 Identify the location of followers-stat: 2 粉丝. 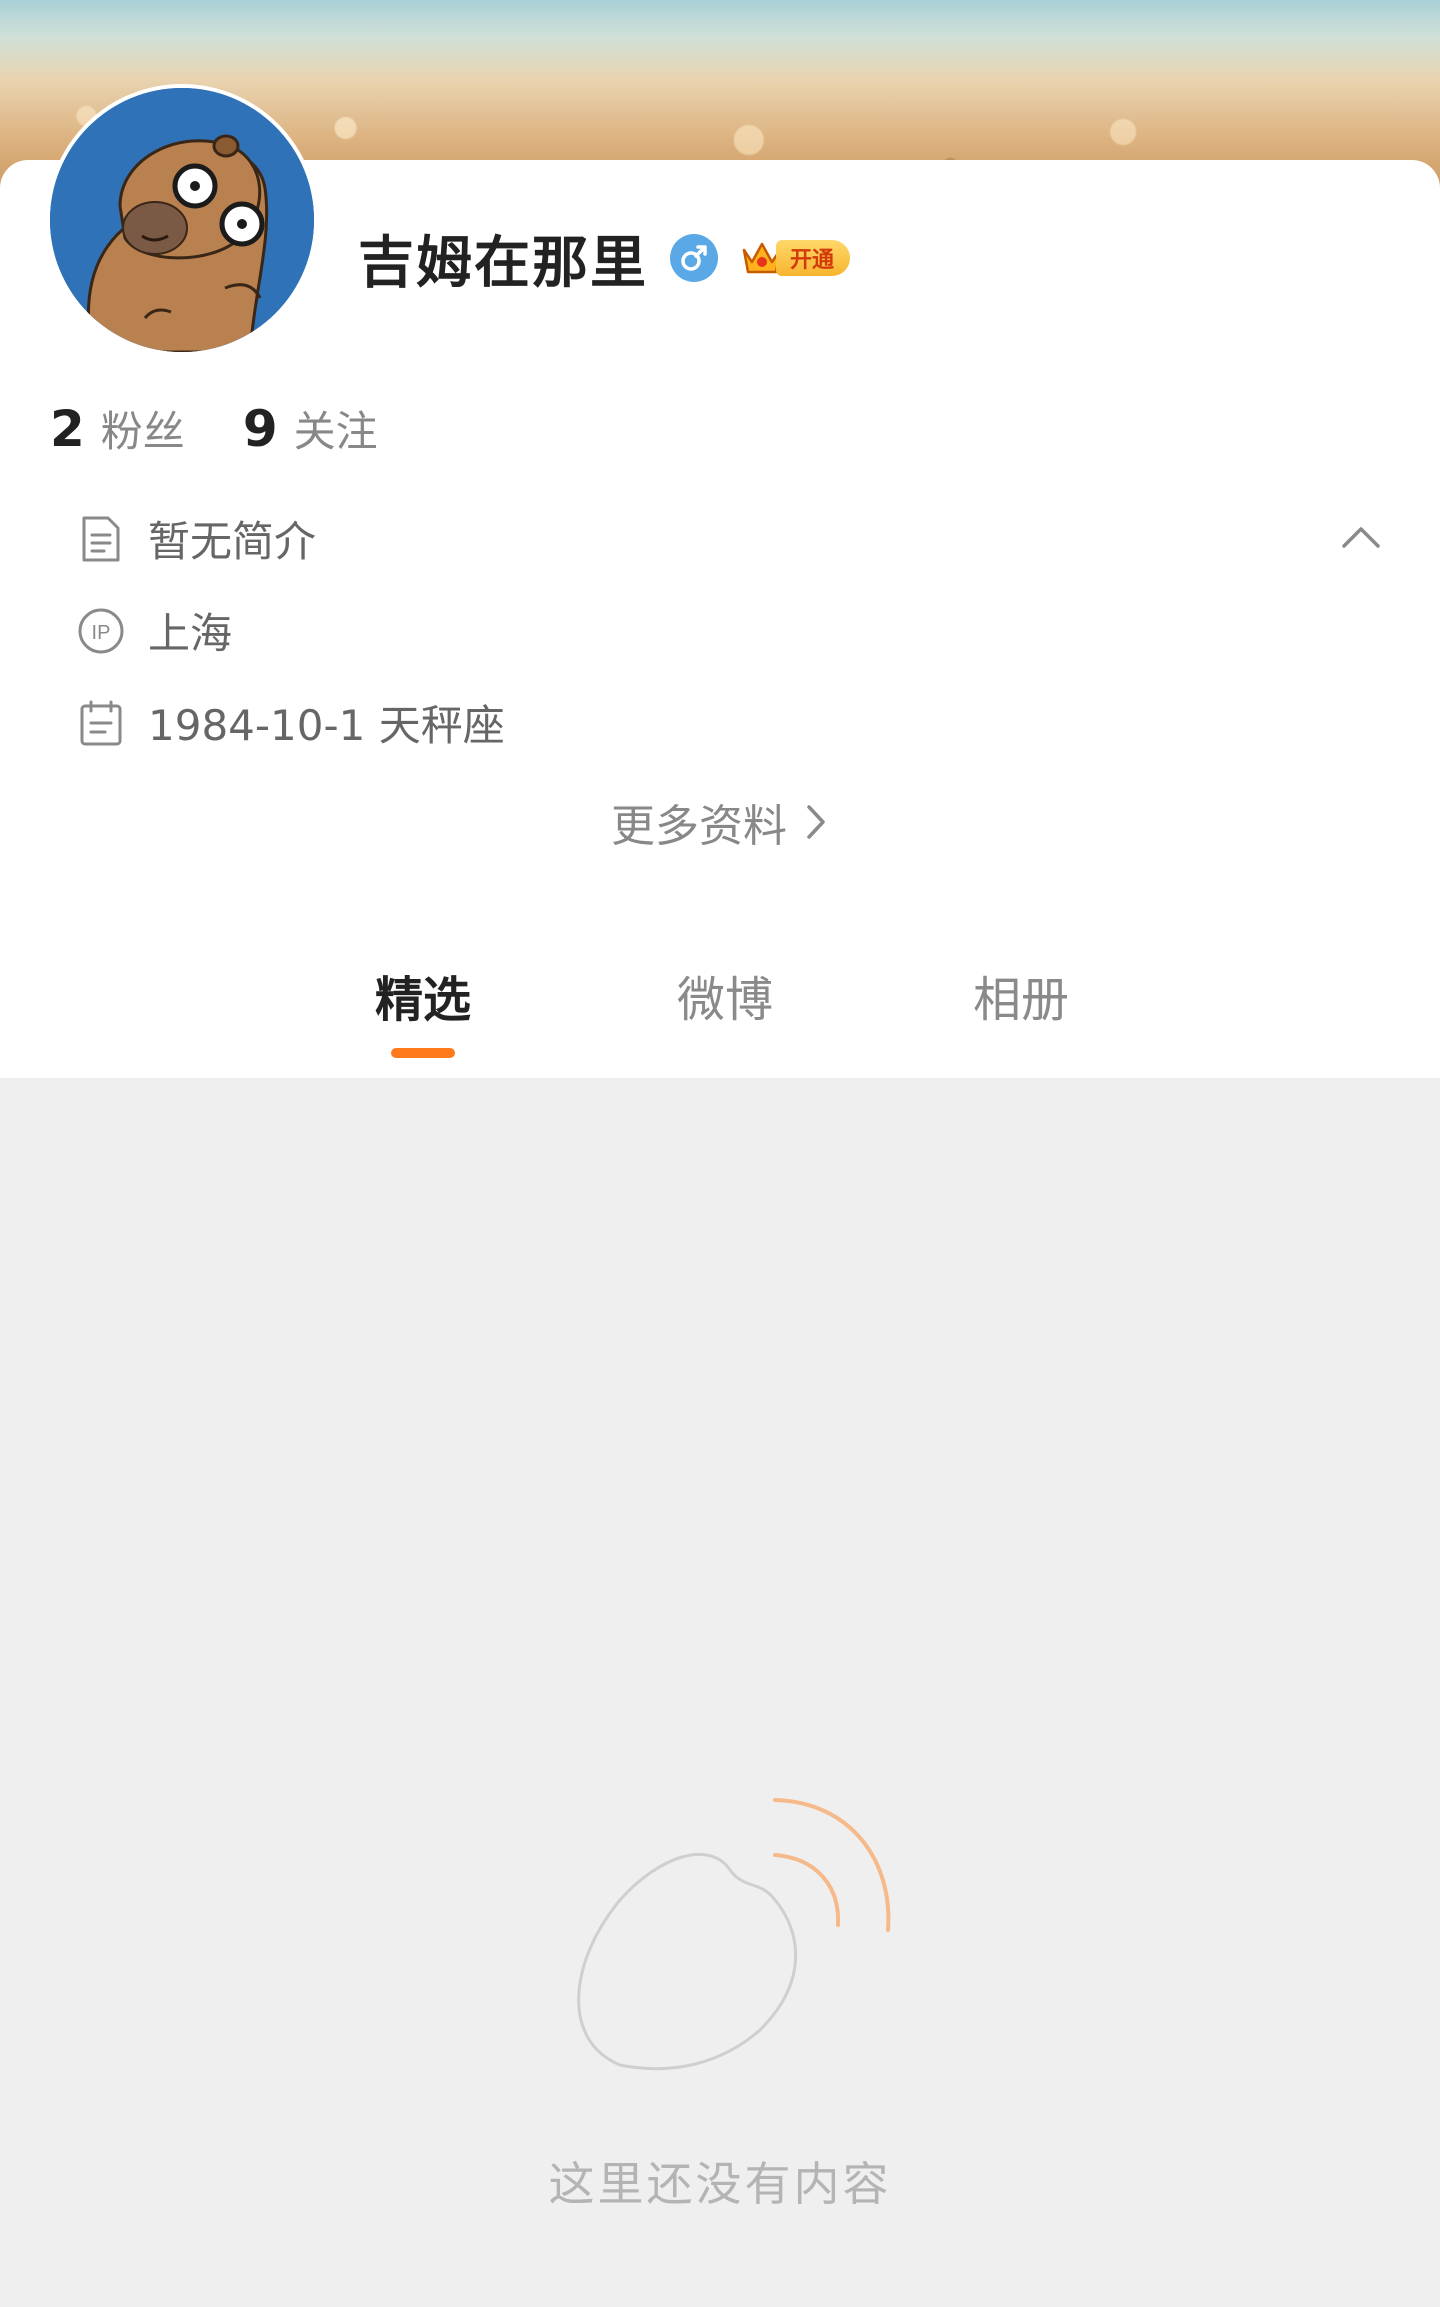
(117, 428).